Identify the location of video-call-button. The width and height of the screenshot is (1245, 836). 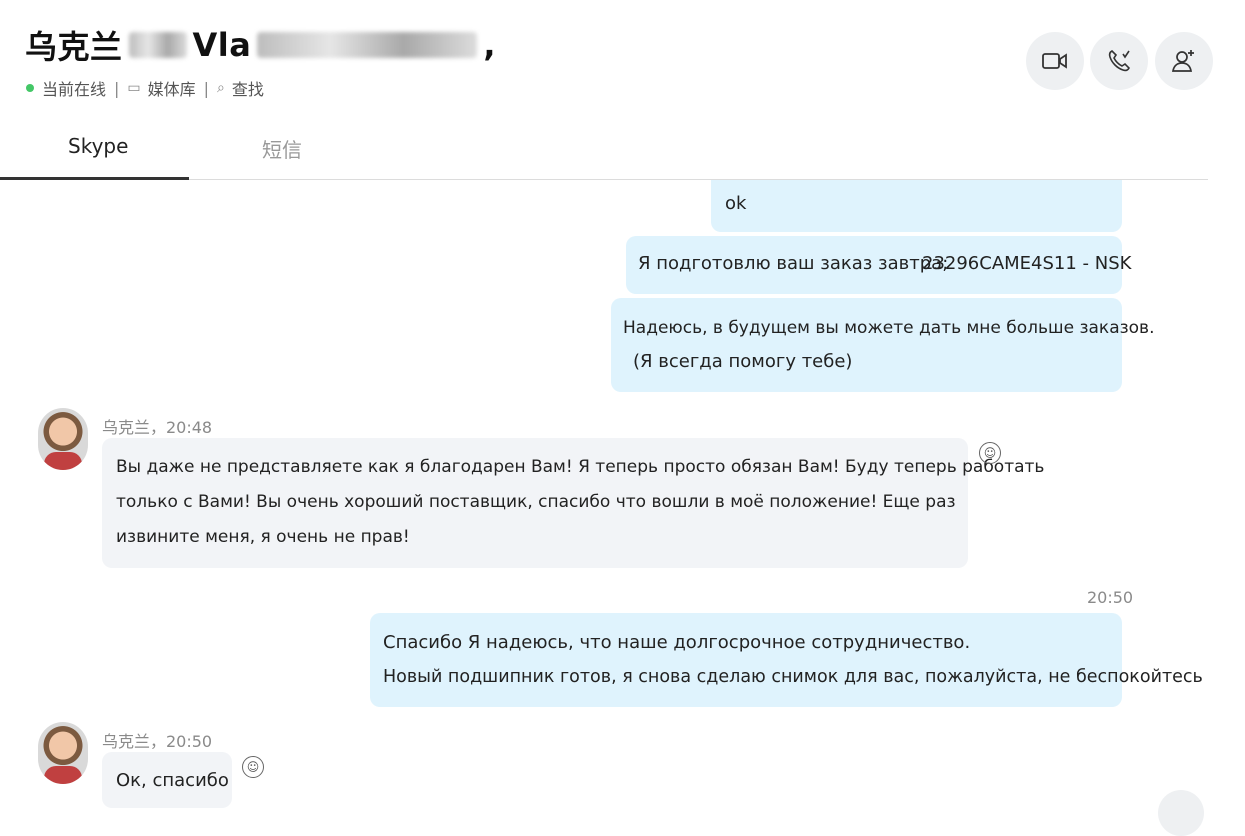
(1055, 61).